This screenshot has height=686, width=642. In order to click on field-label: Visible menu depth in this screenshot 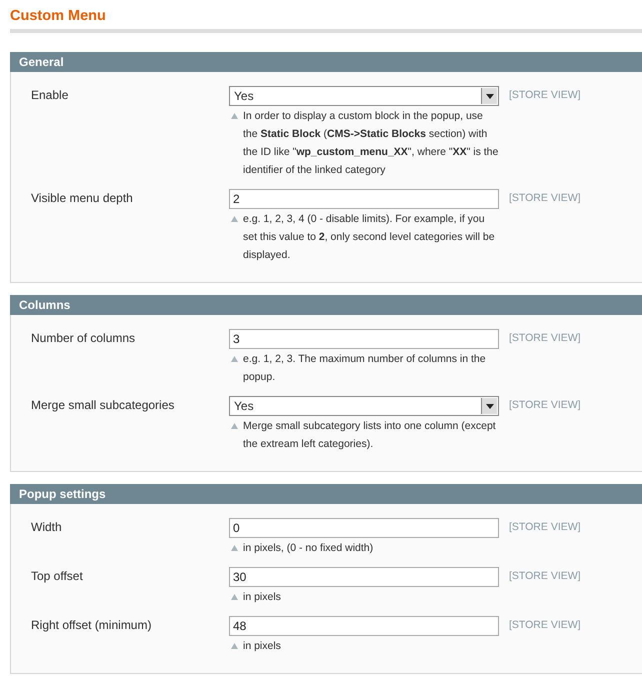, I will do `click(82, 198)`.